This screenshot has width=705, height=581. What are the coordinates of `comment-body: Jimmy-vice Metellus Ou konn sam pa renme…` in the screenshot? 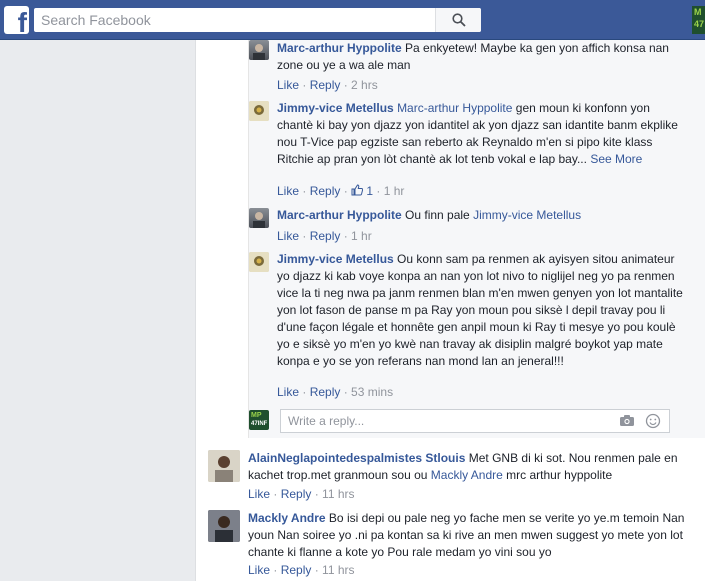 It's located at (482, 310).